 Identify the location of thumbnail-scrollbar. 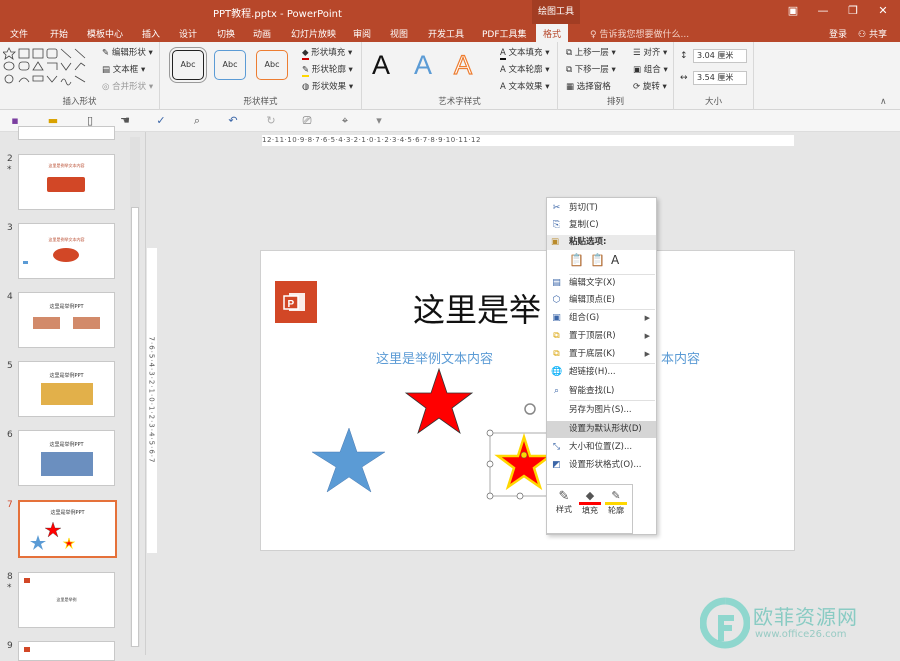
(135, 392).